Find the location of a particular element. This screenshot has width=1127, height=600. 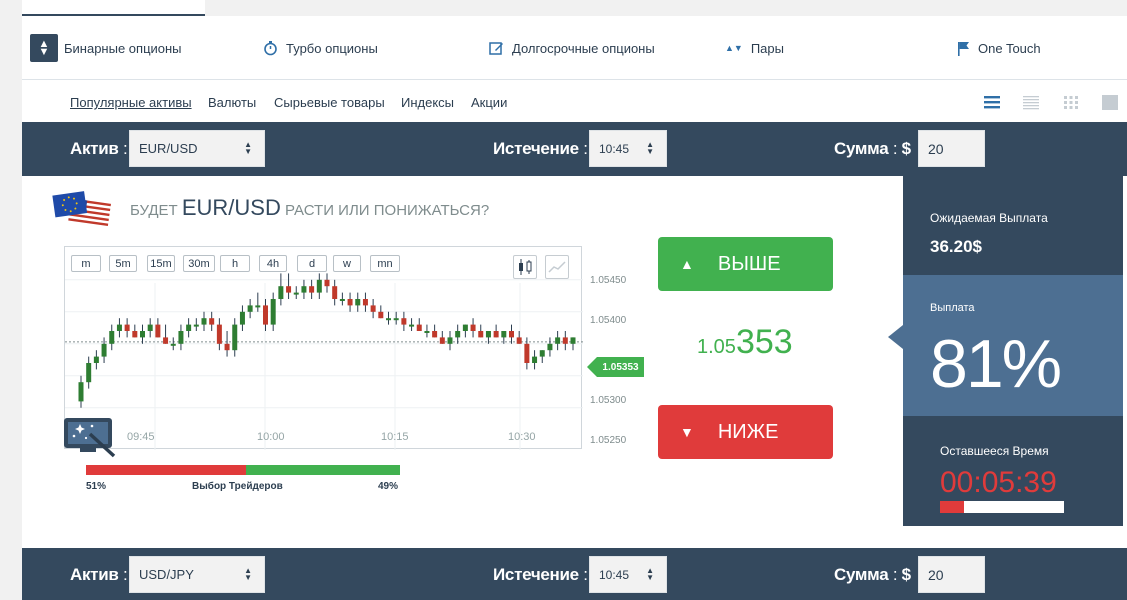

put-button: ▼ НИЖЕ is located at coordinates (745, 432).